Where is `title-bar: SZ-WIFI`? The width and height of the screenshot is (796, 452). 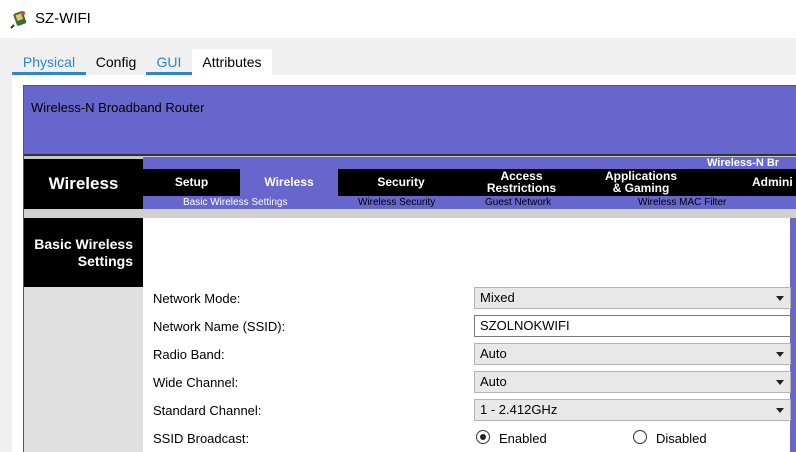 title-bar: SZ-WIFI is located at coordinates (398, 19).